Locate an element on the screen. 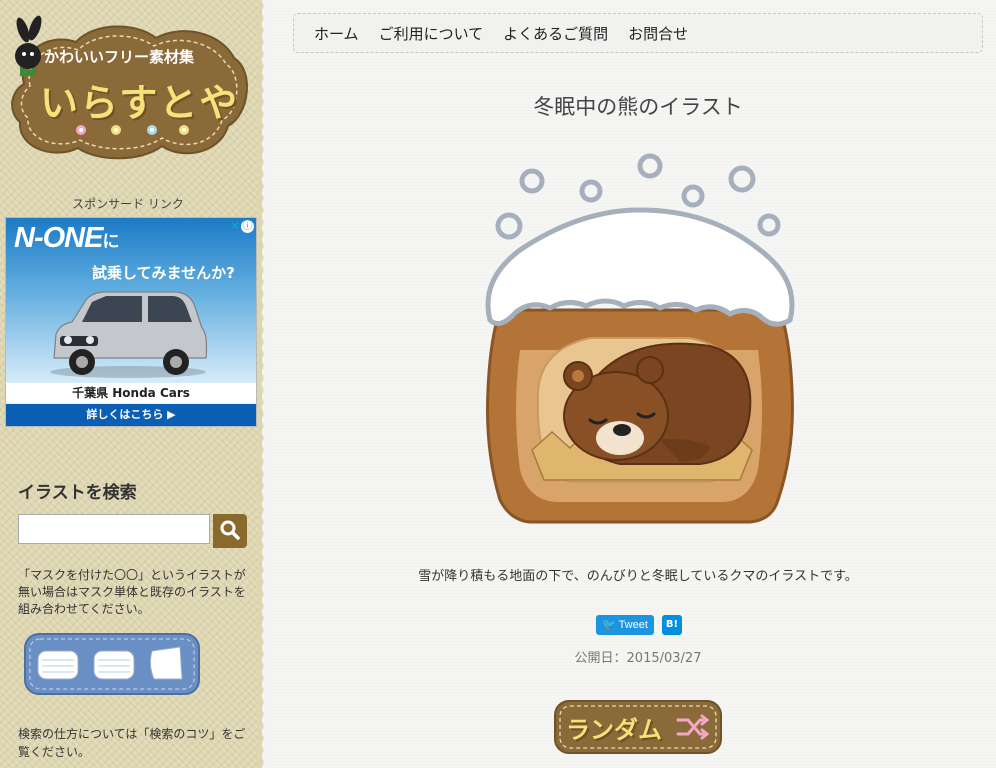  search-input is located at coordinates (114, 529).